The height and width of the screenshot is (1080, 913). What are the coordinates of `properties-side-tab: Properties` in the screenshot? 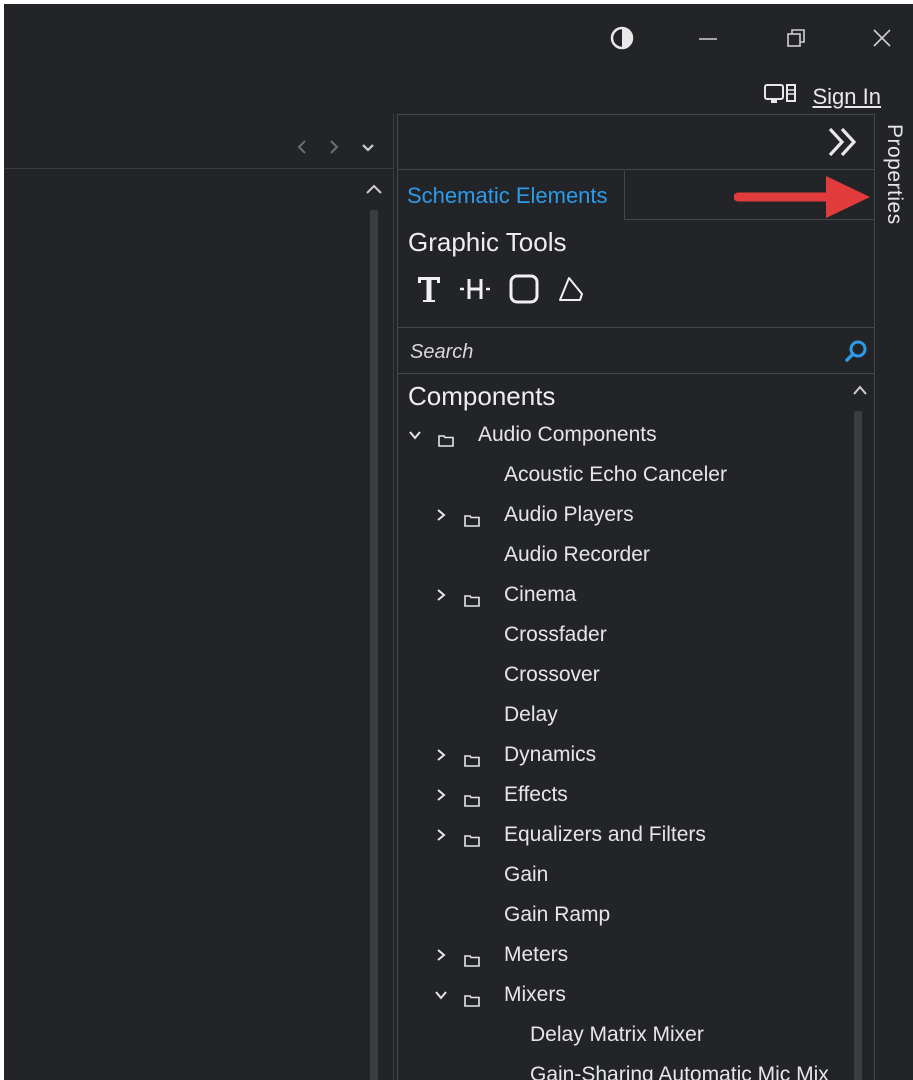 It's located at (897, 194).